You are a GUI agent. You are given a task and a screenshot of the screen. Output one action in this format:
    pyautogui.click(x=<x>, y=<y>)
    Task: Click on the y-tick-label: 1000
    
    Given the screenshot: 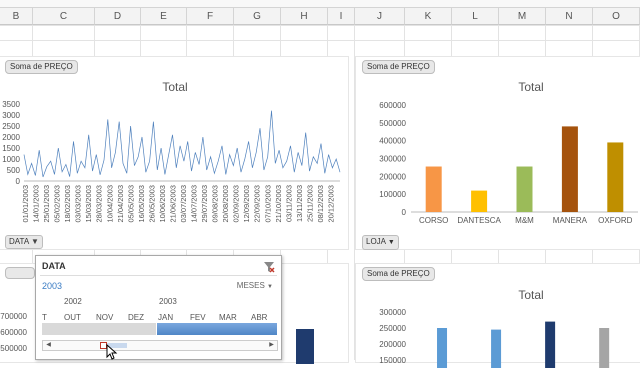 What is the action you would take?
    pyautogui.click(x=11, y=159)
    